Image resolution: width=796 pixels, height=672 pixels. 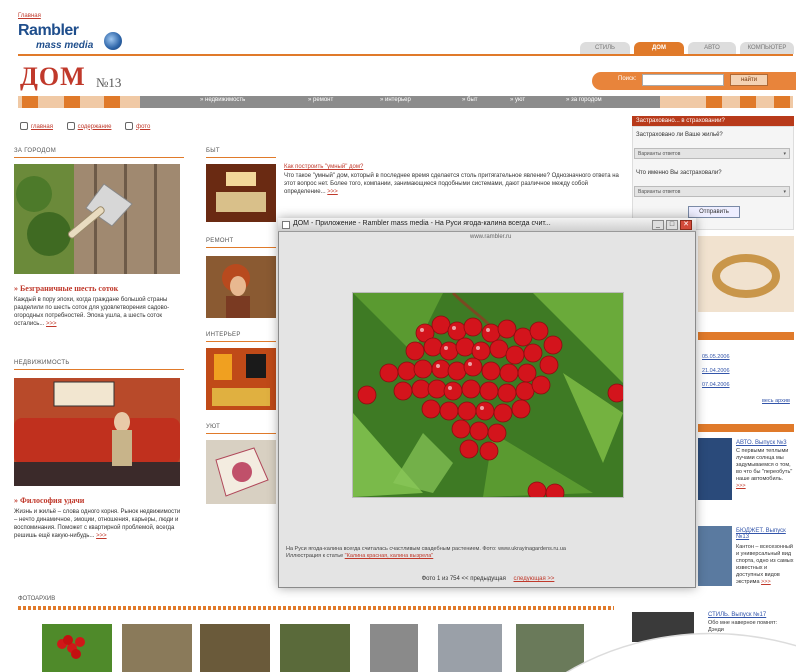 I want to click on red-sofa-photo, so click(x=97, y=432).